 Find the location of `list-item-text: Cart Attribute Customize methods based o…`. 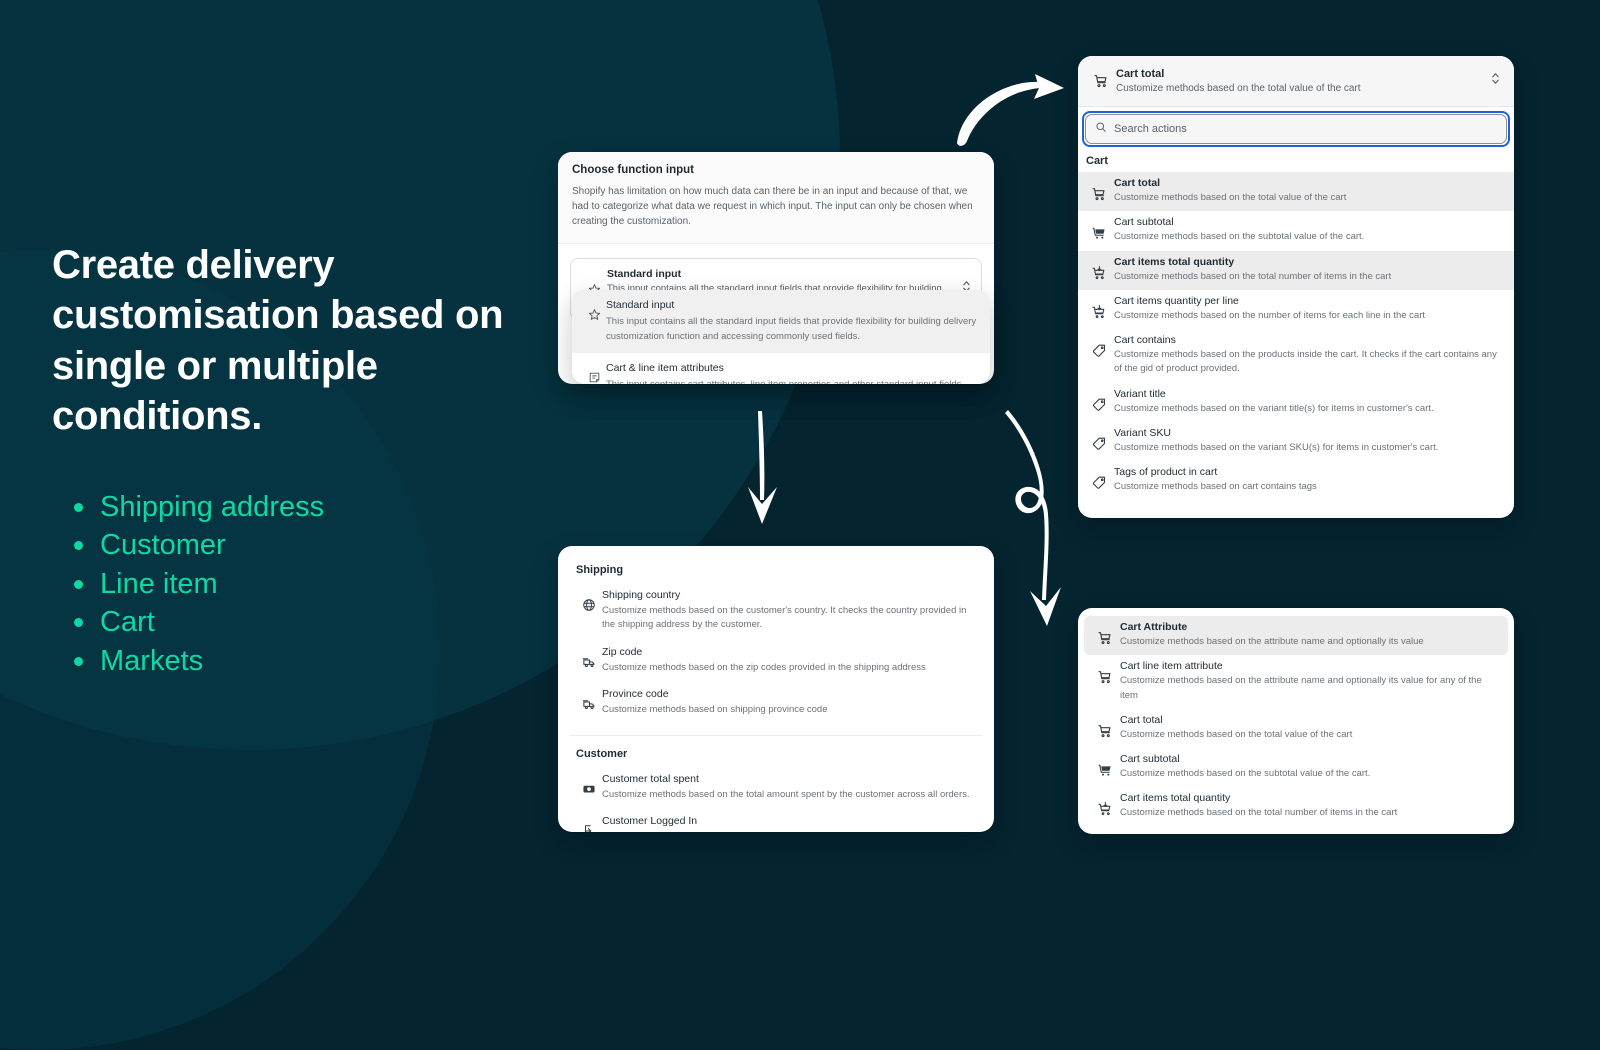

list-item-text: Cart Attribute Customize methods based o… is located at coordinates (1307, 635).